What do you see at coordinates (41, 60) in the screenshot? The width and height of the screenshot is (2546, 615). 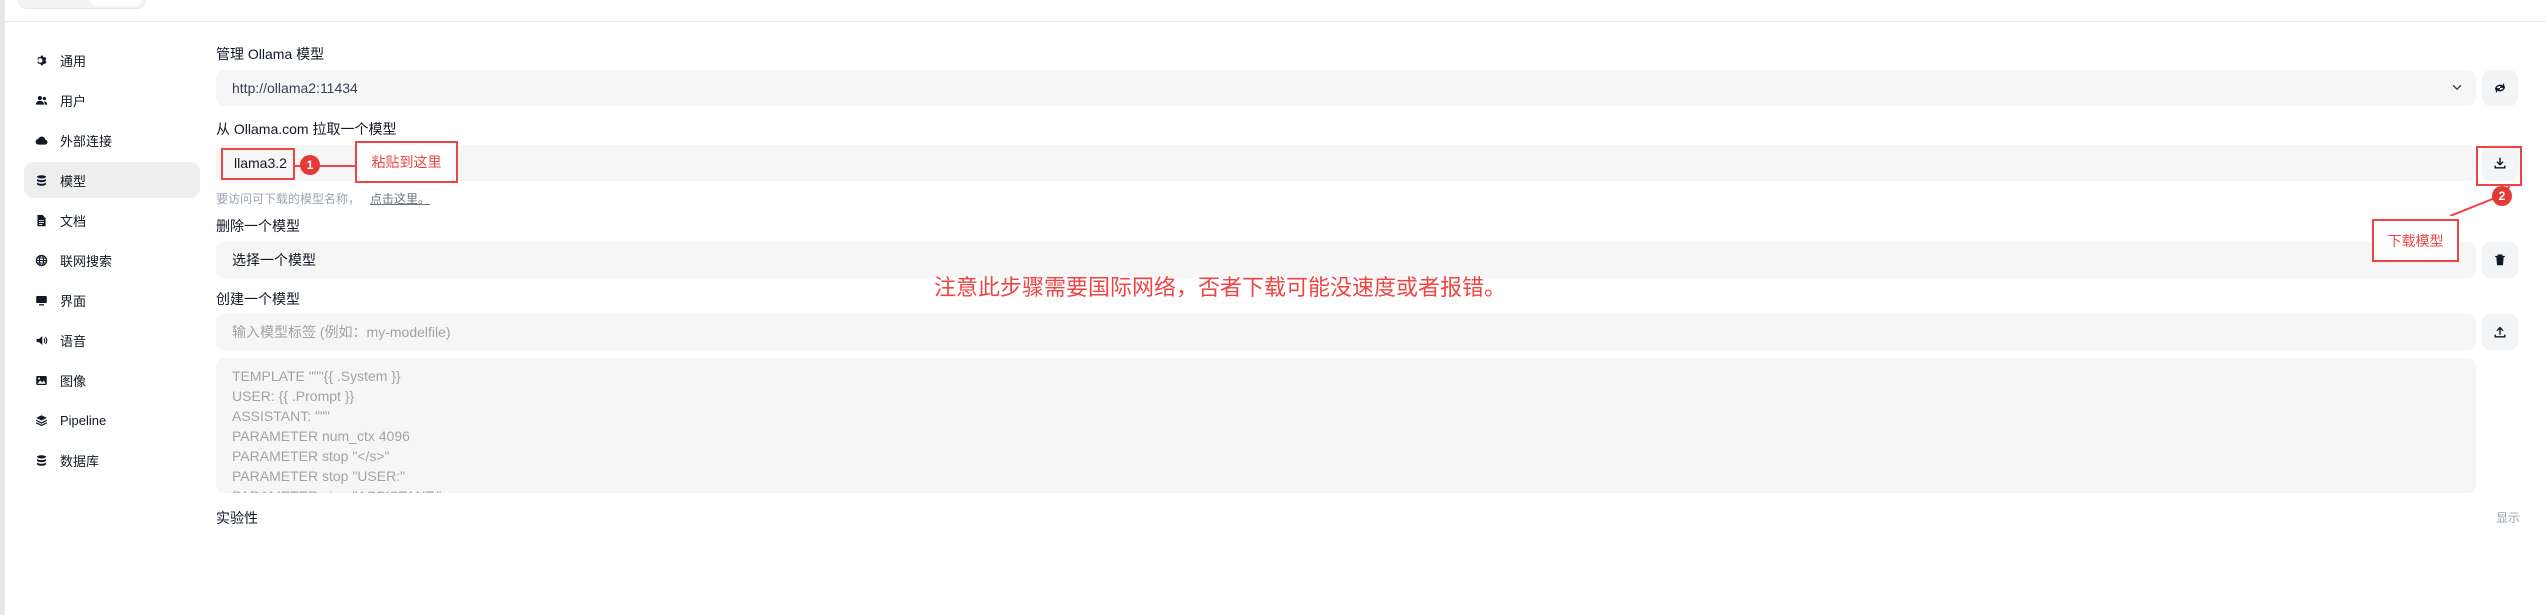 I see `gear-icon` at bounding box center [41, 60].